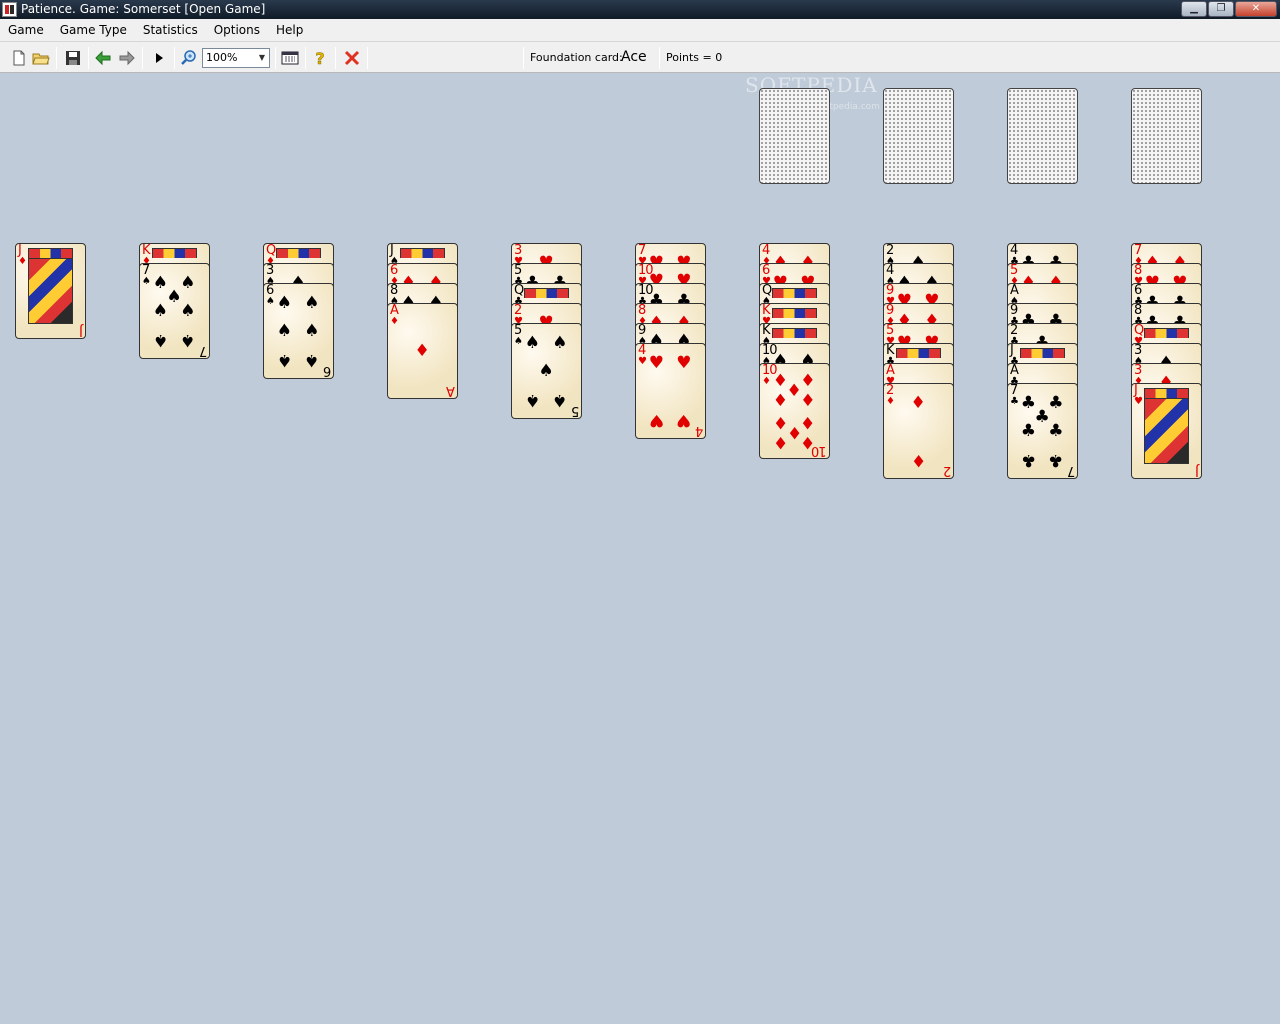  Describe the element at coordinates (73, 58) in the screenshot. I see `save-icon` at that location.